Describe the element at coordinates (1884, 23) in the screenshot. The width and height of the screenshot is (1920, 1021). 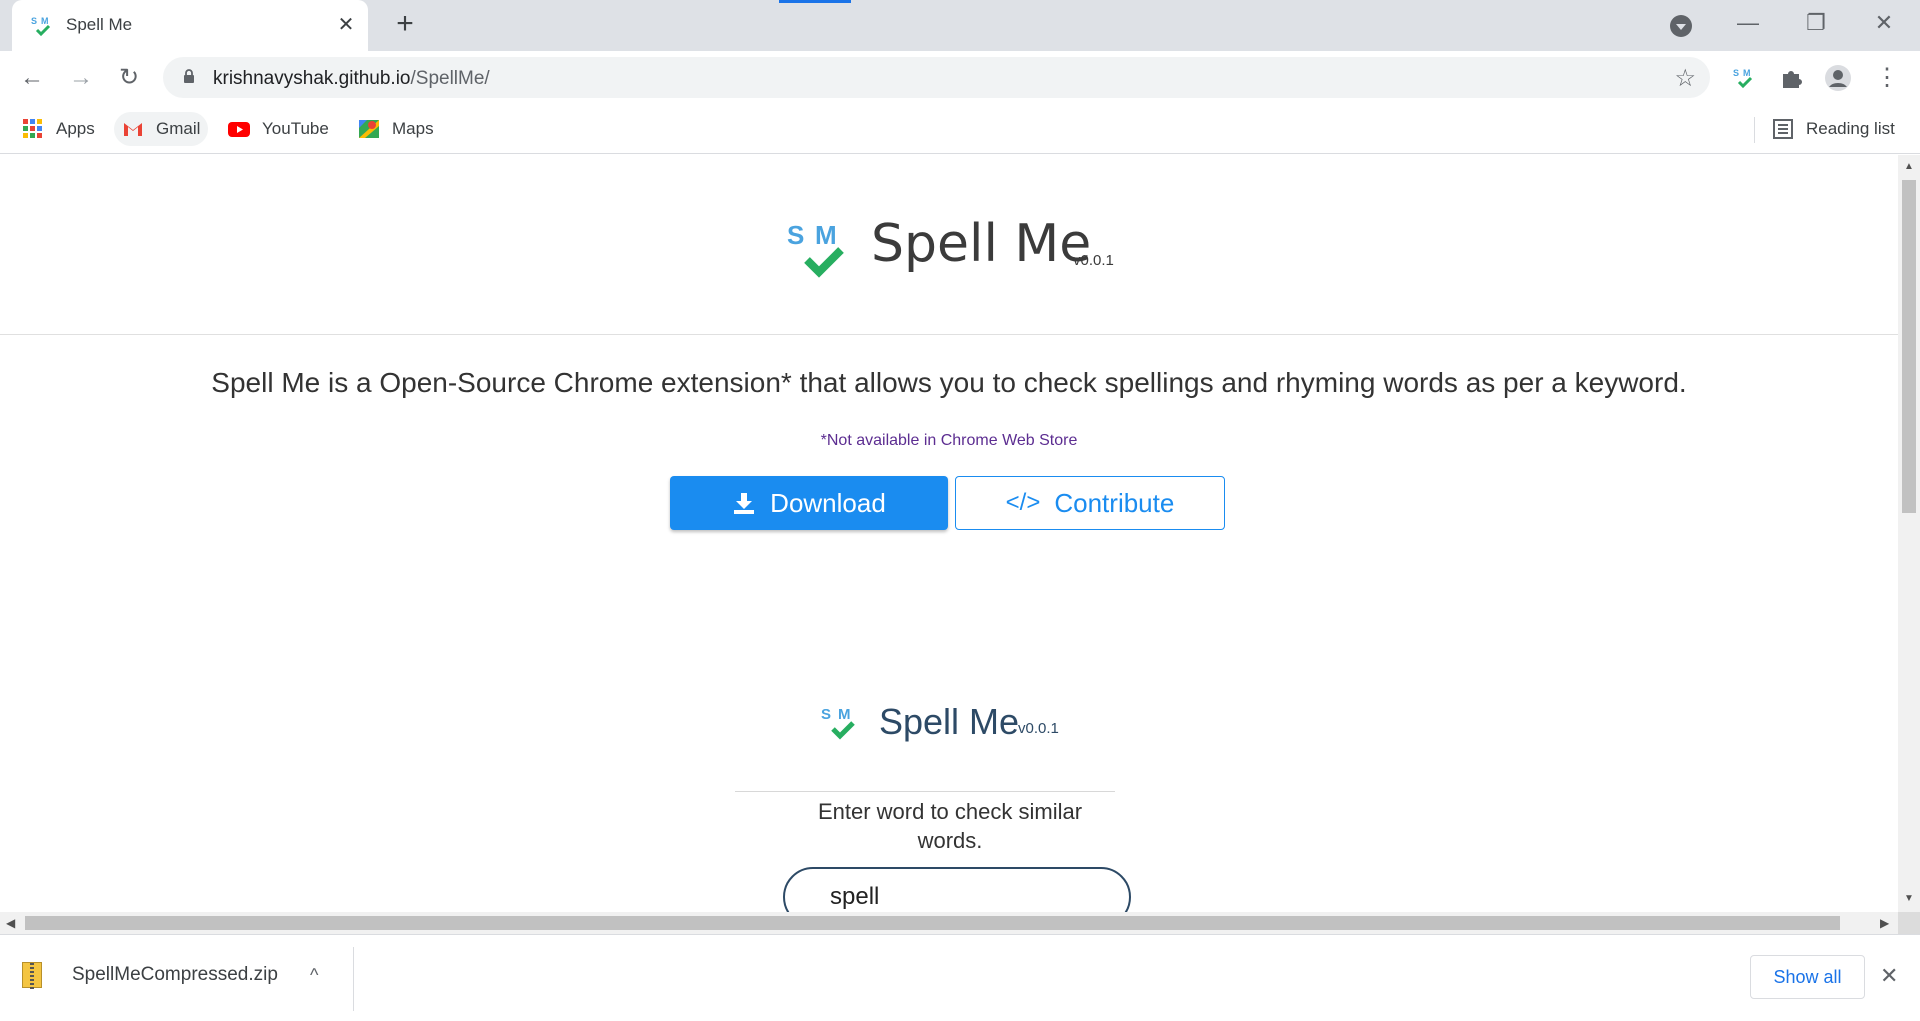
I see `window-close-button: ✕` at that location.